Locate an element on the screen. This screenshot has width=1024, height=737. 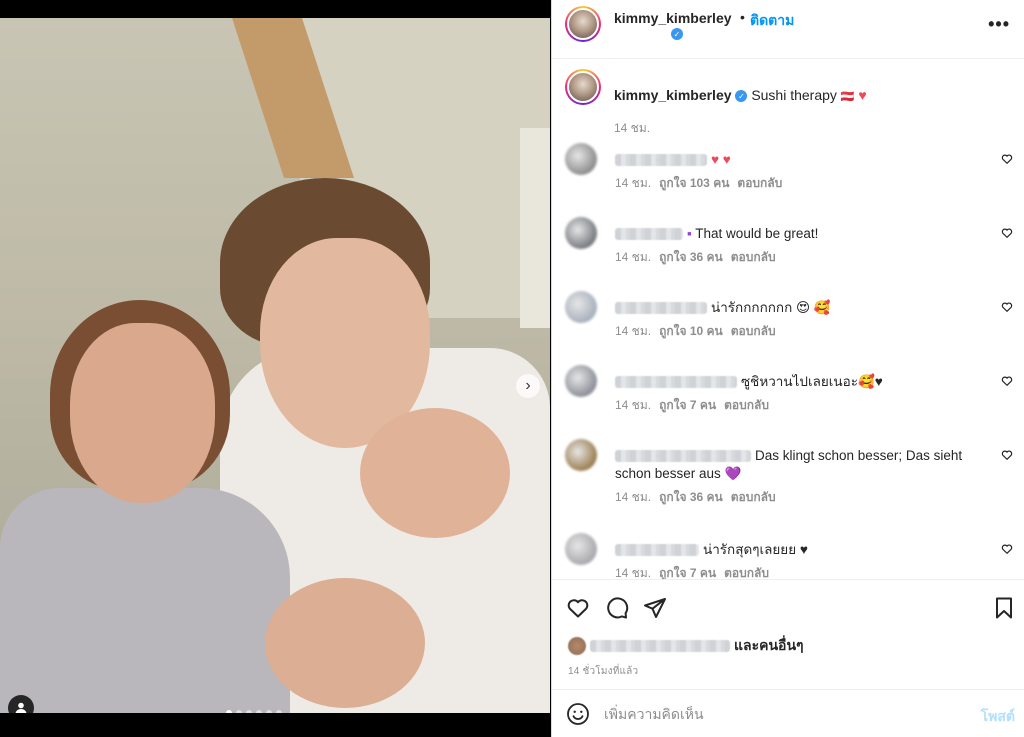
more-options-icon: ••• is located at coordinates (999, 24).